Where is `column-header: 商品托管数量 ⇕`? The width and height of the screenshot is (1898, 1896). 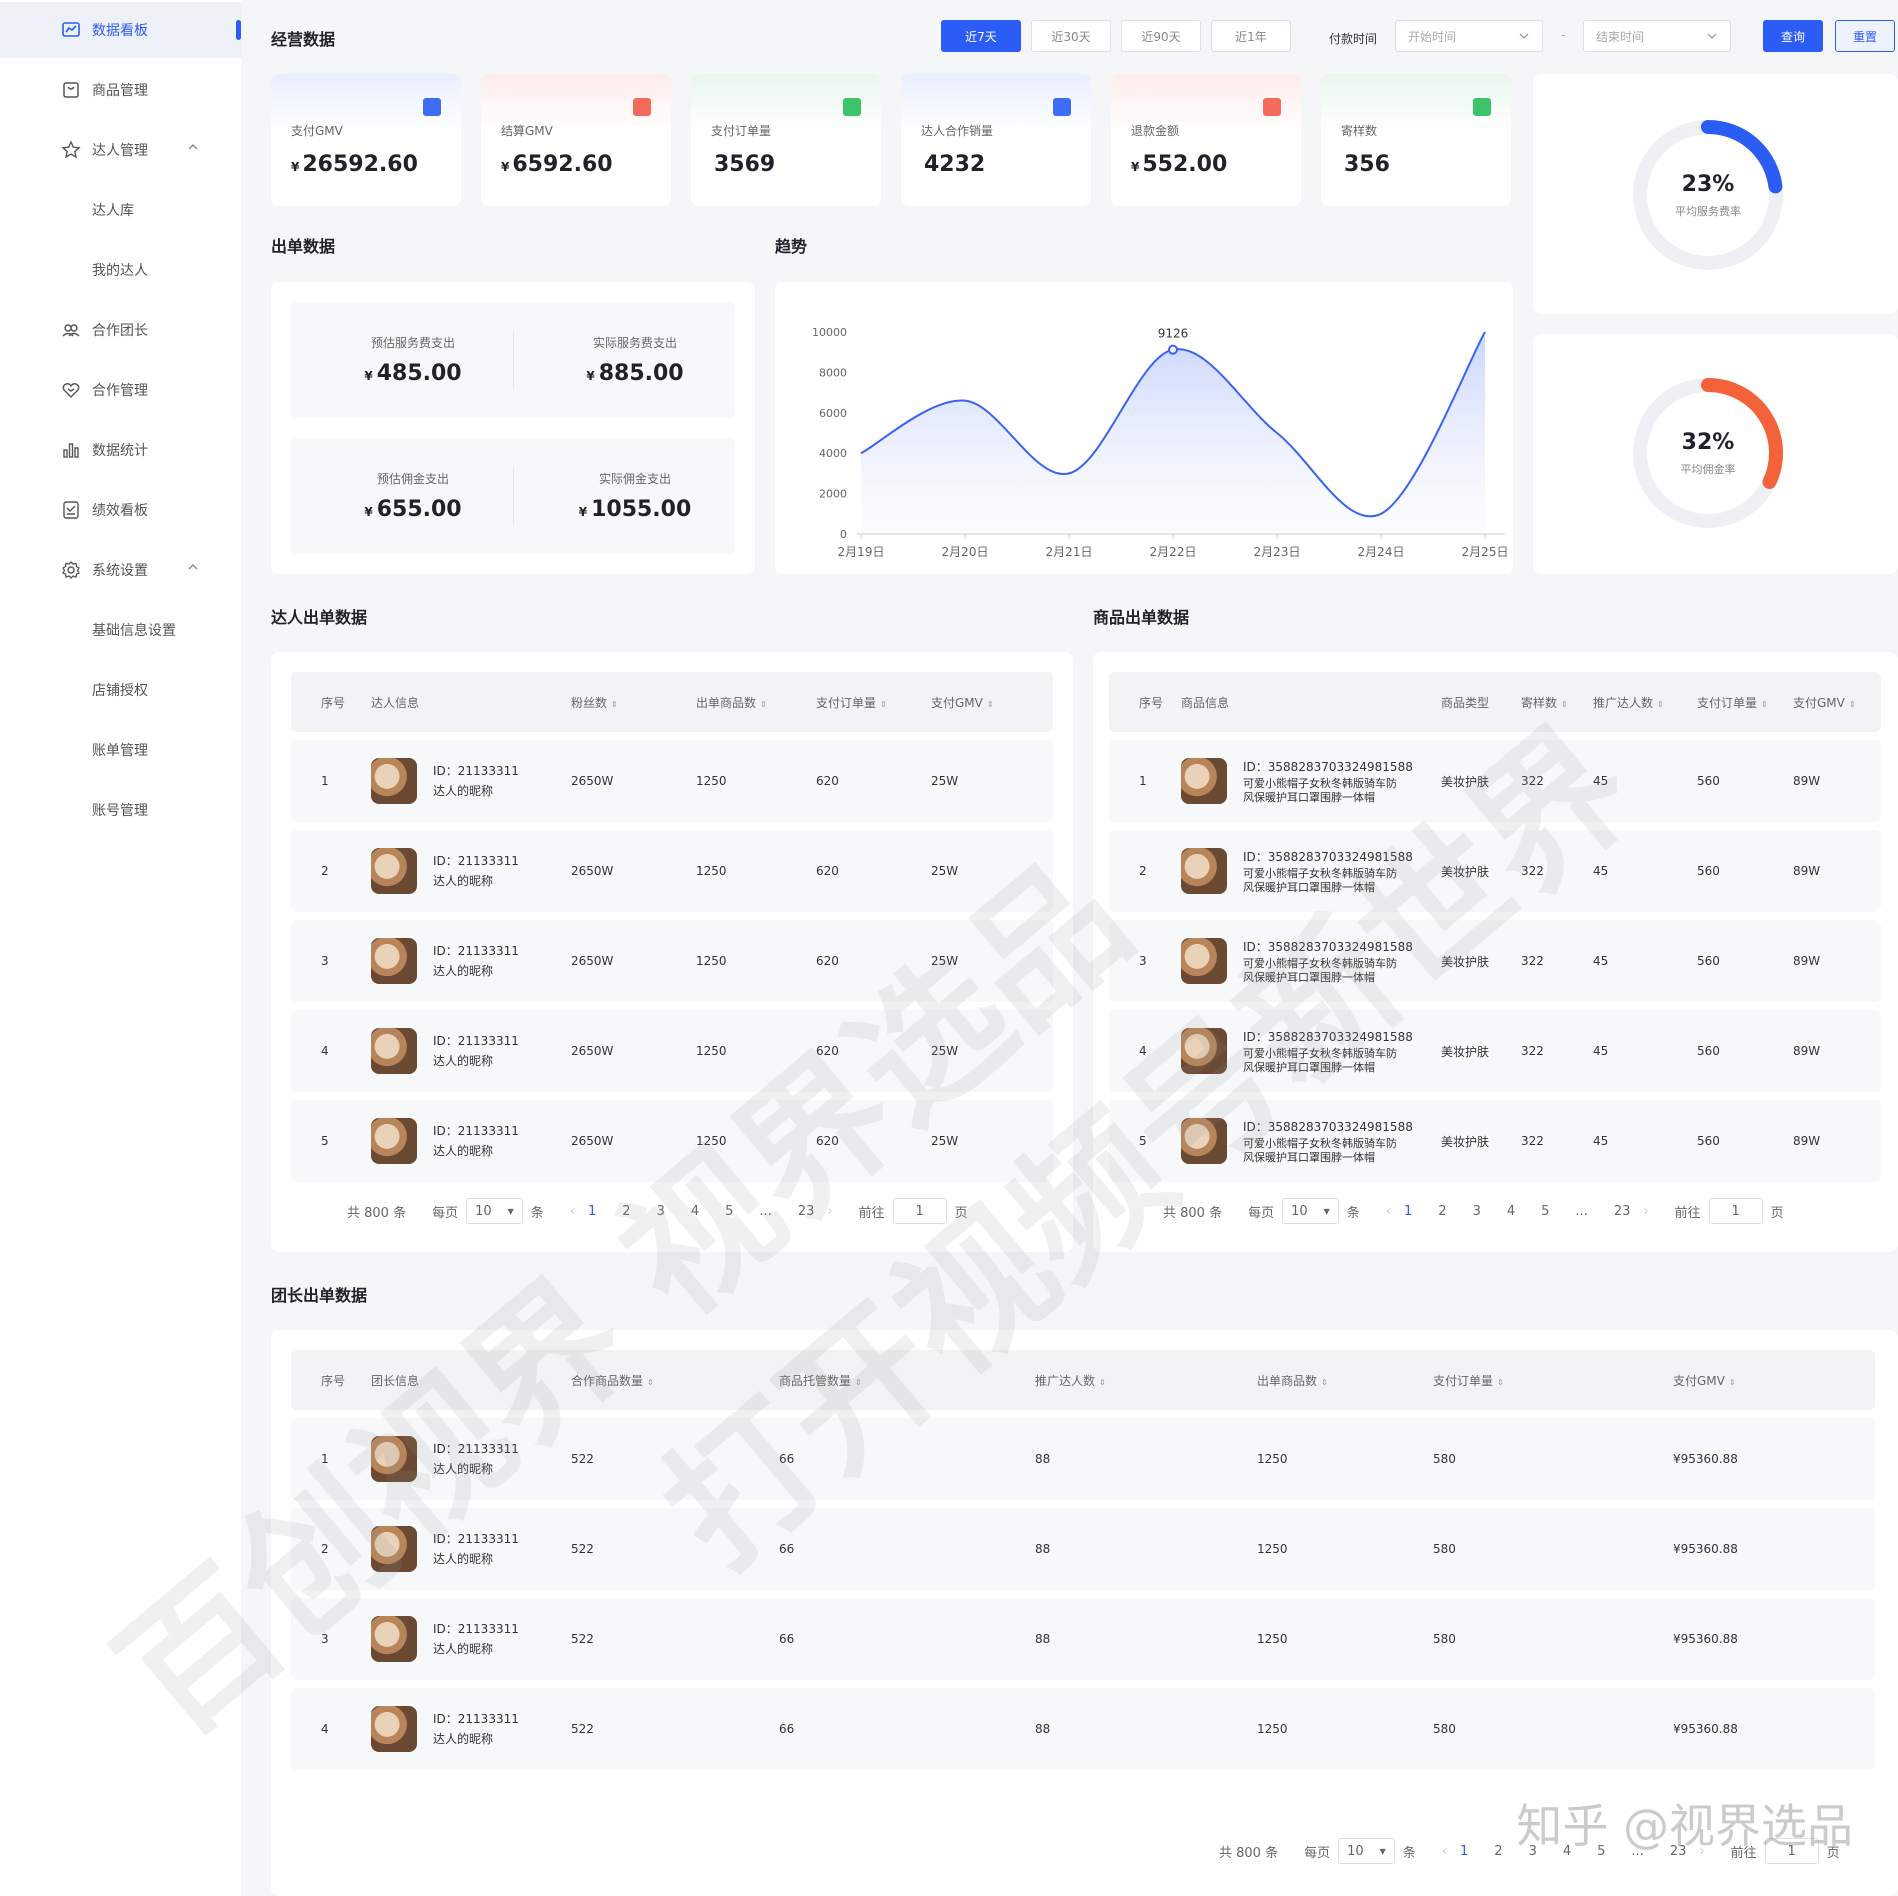
column-header: 商品托管数量 ⇕ is located at coordinates (907, 1380).